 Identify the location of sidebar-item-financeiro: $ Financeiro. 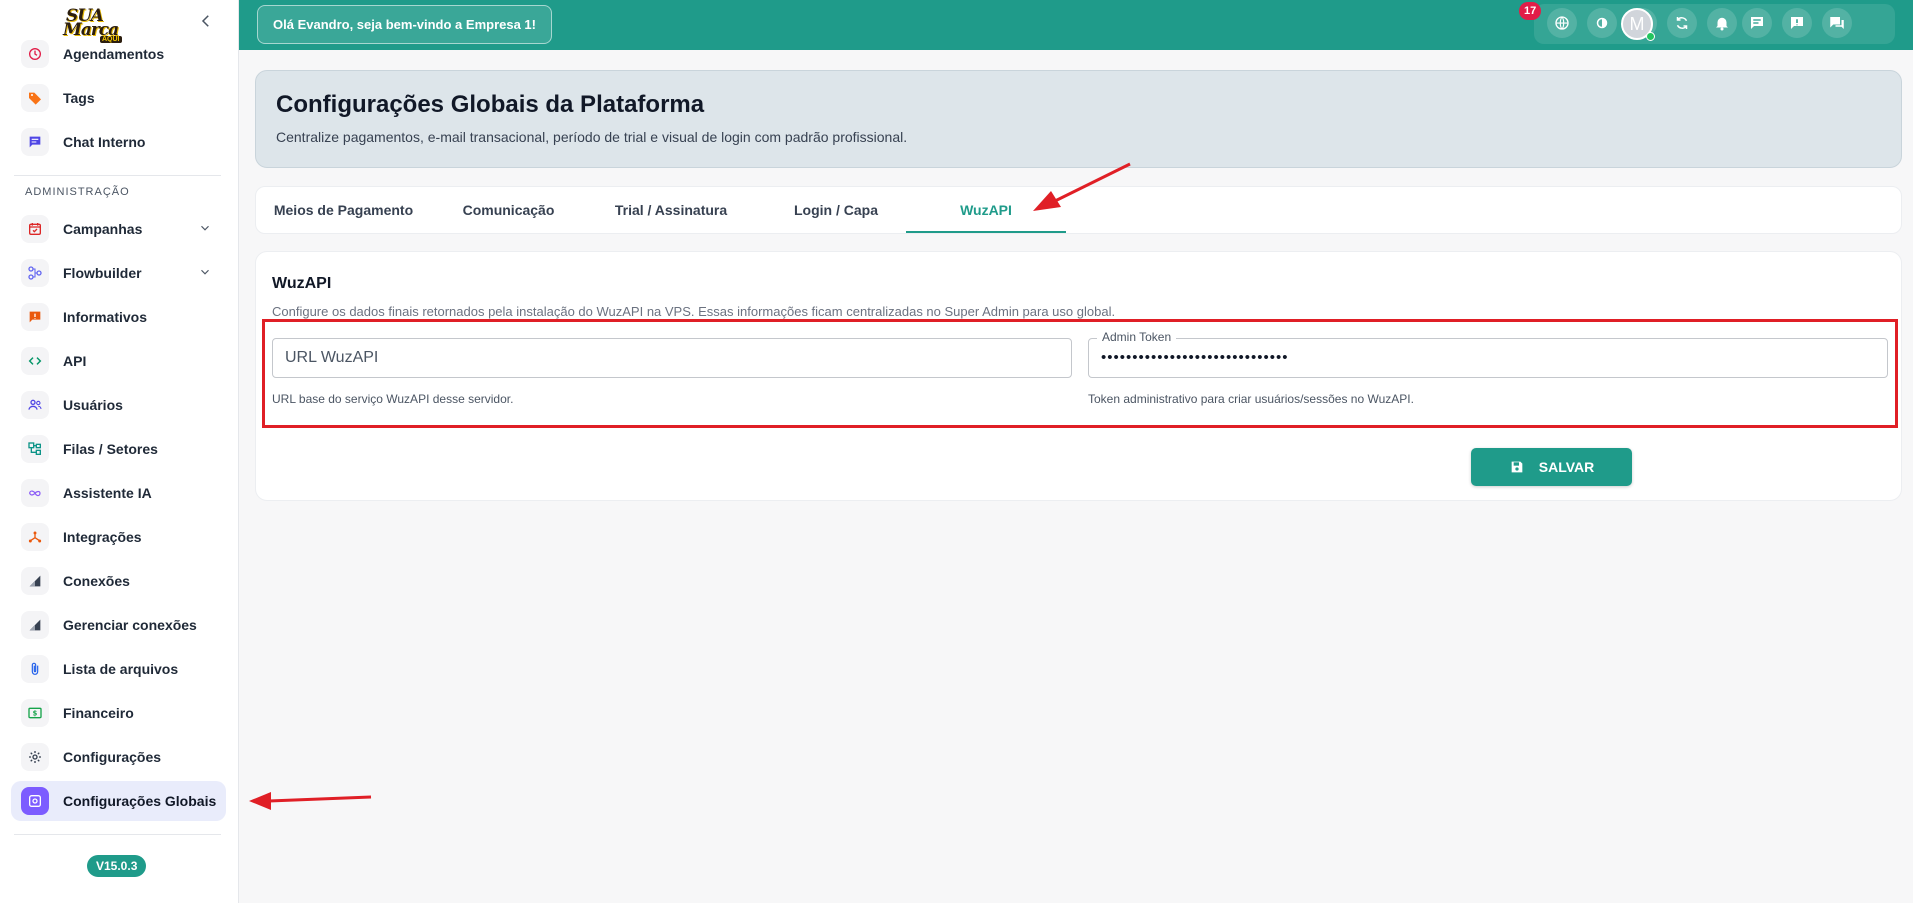
(118, 713).